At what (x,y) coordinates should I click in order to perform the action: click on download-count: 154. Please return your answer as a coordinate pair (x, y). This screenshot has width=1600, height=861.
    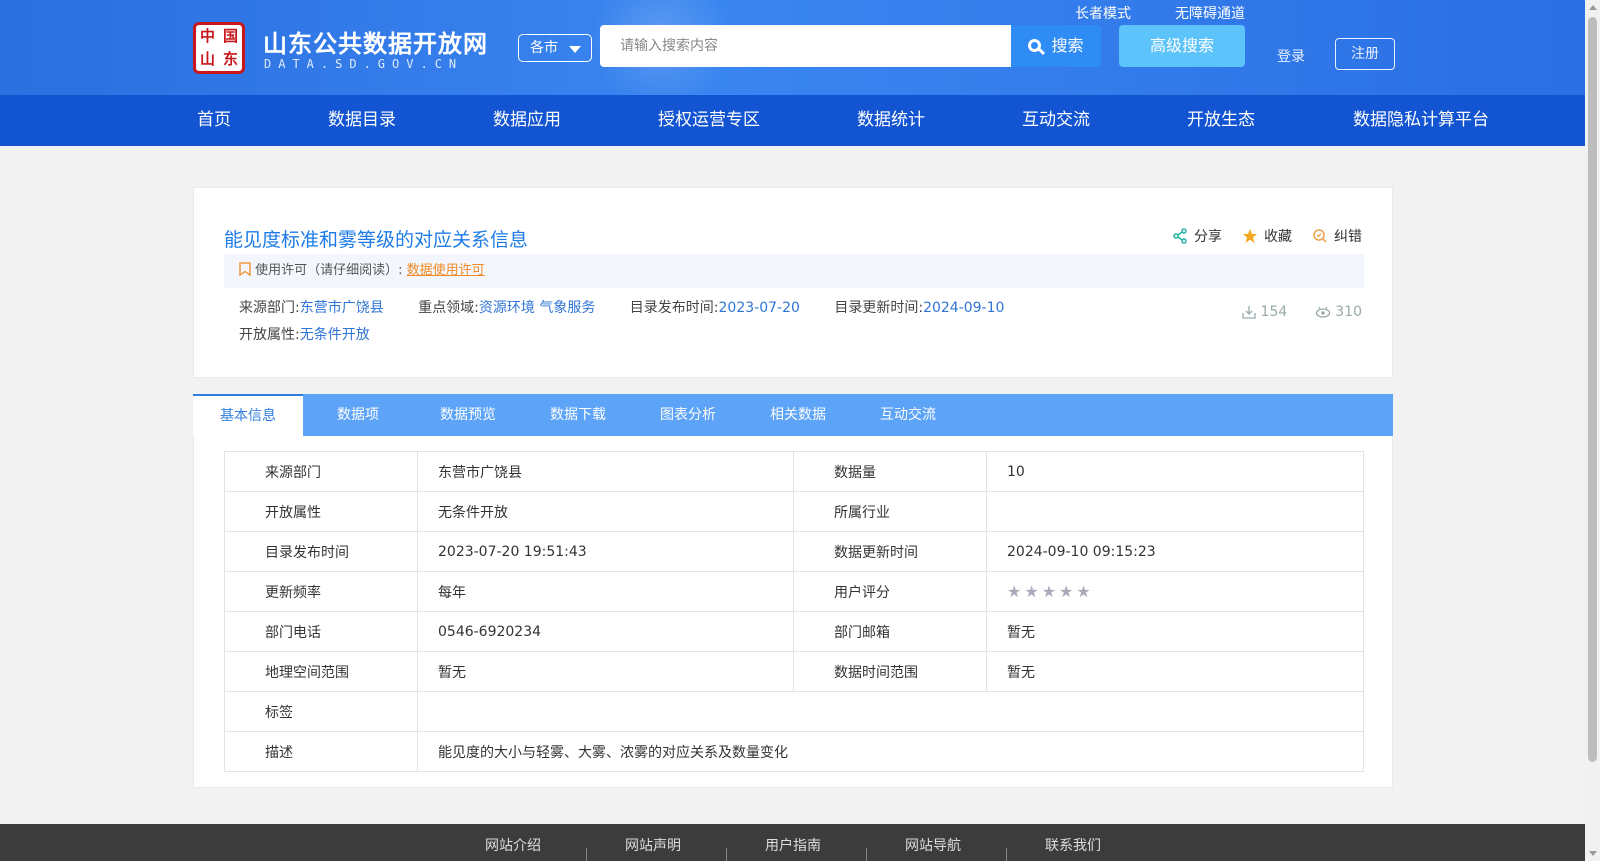
    Looking at the image, I should click on (1264, 312).